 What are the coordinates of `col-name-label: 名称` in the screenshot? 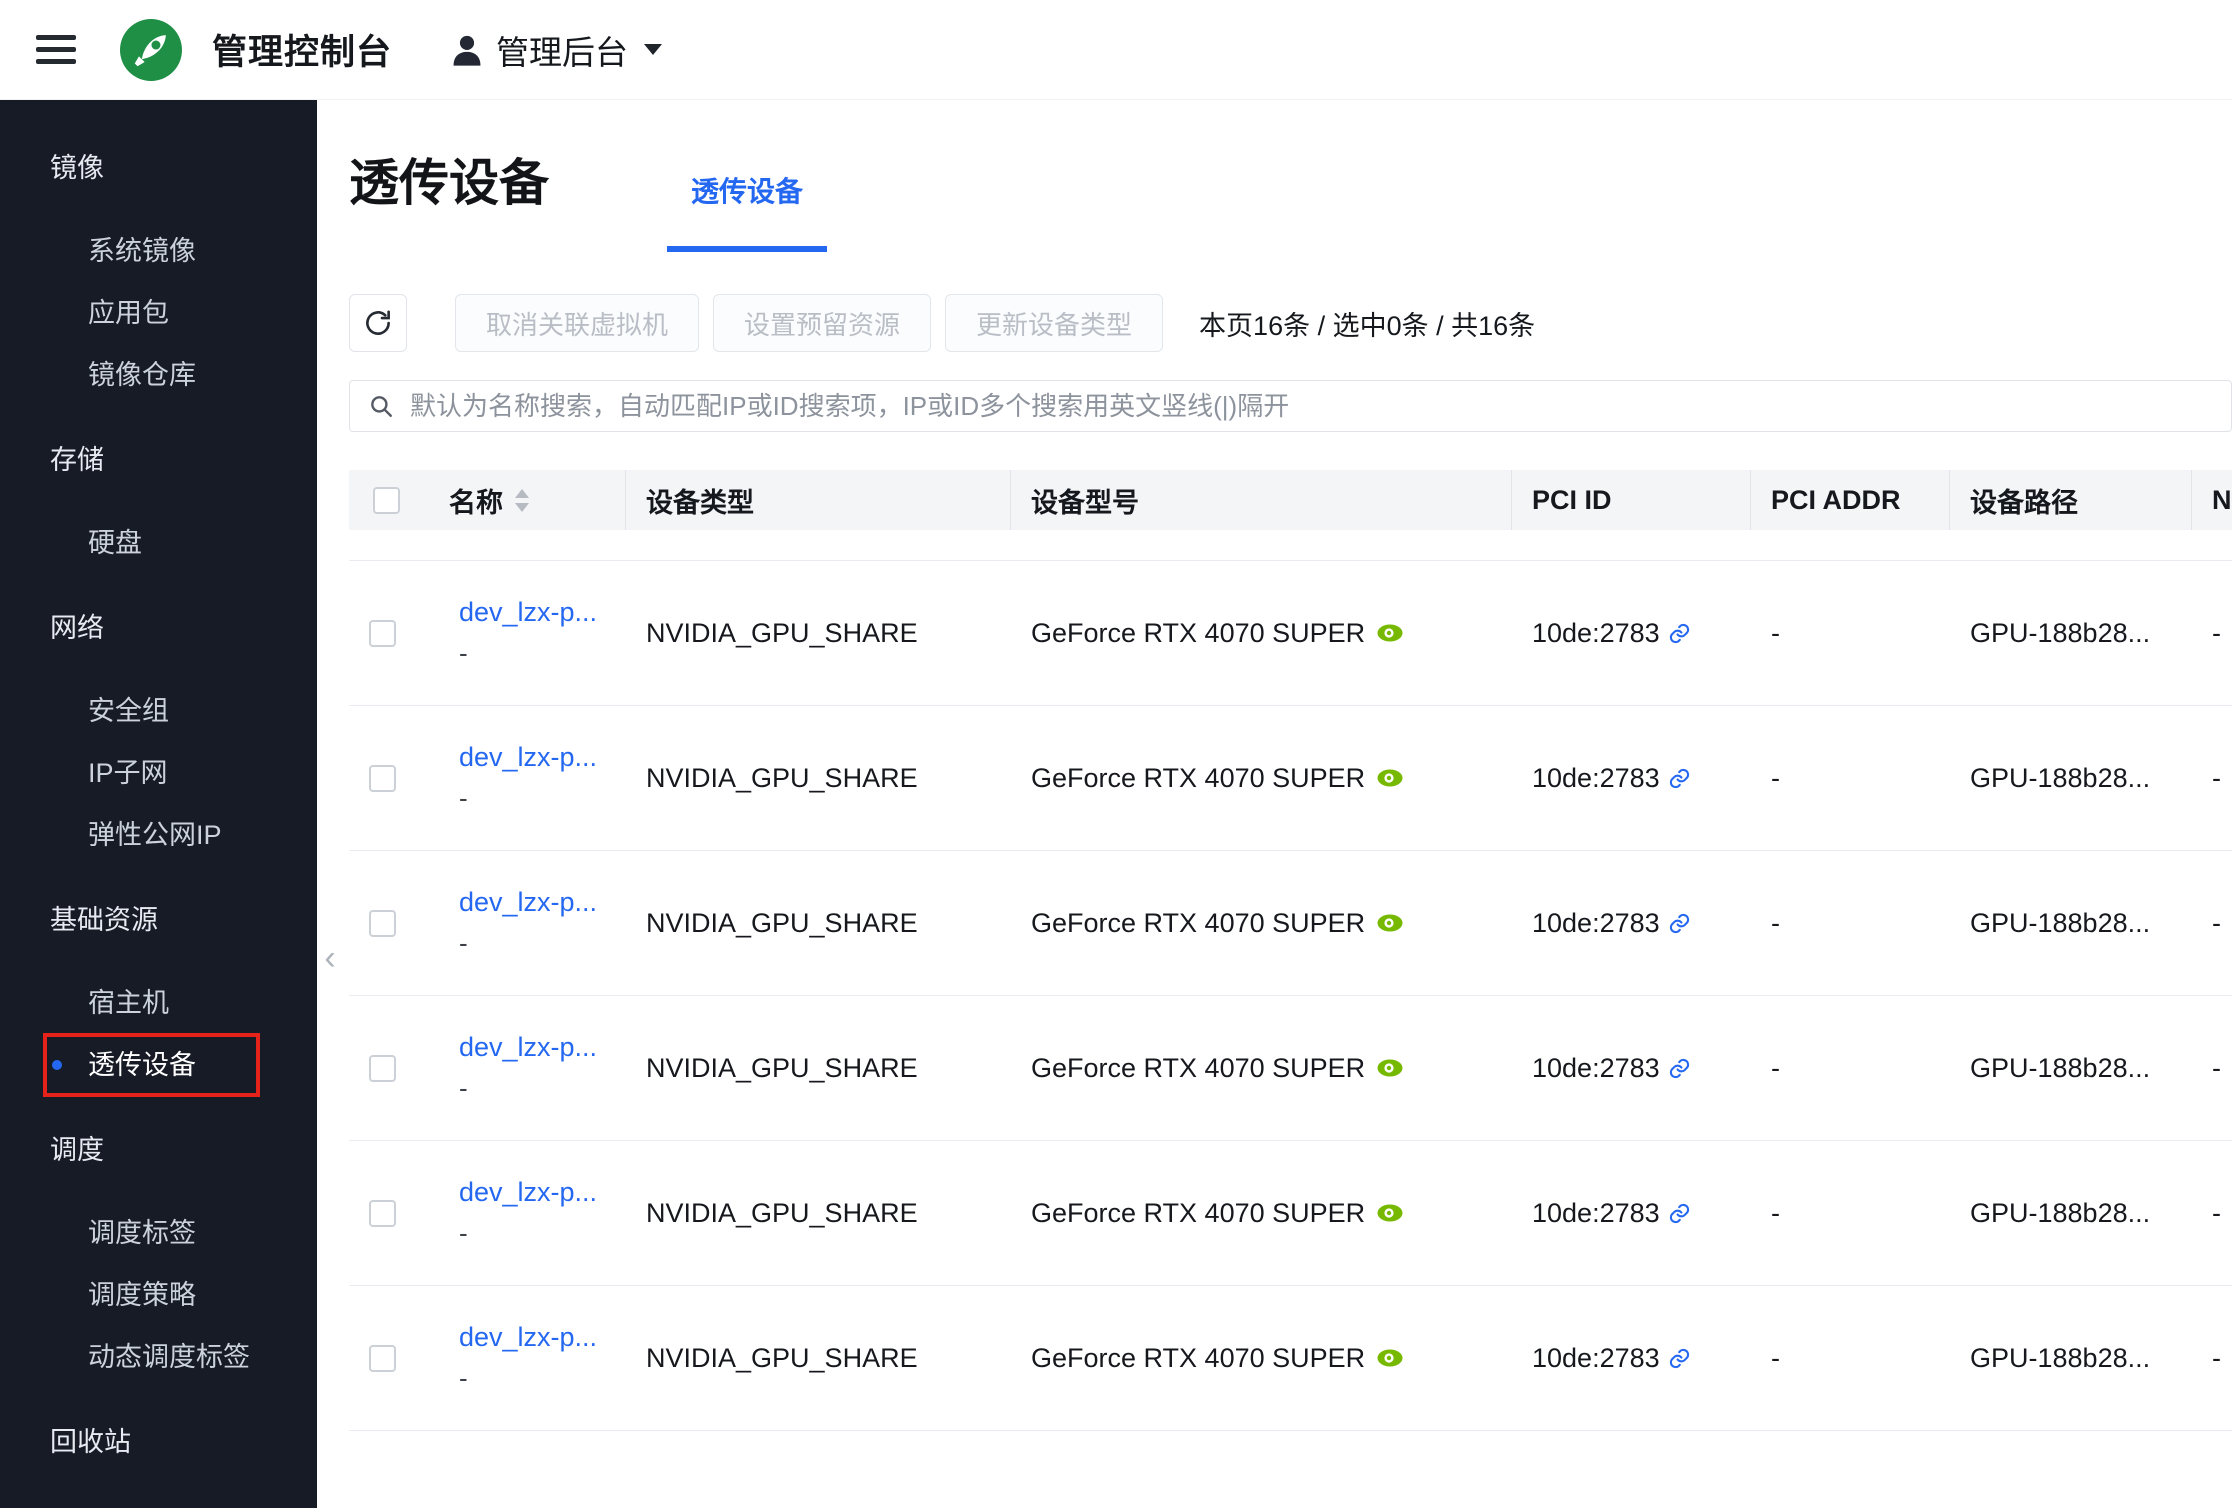 It's located at (476, 502).